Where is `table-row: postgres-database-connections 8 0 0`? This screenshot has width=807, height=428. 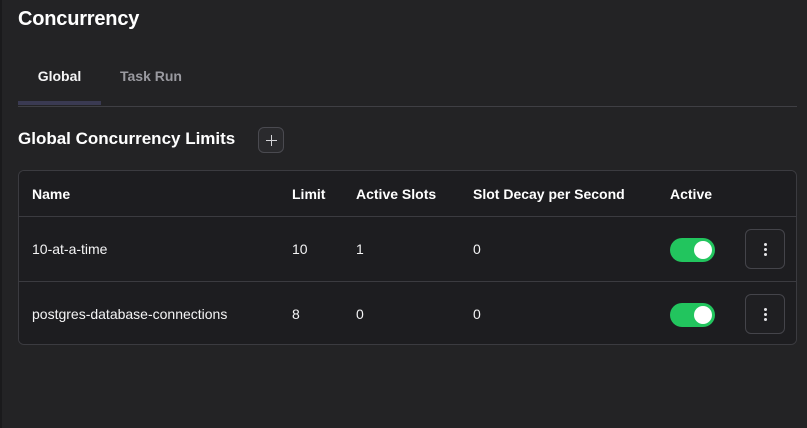 table-row: postgres-database-connections 8 0 0 is located at coordinates (407, 313).